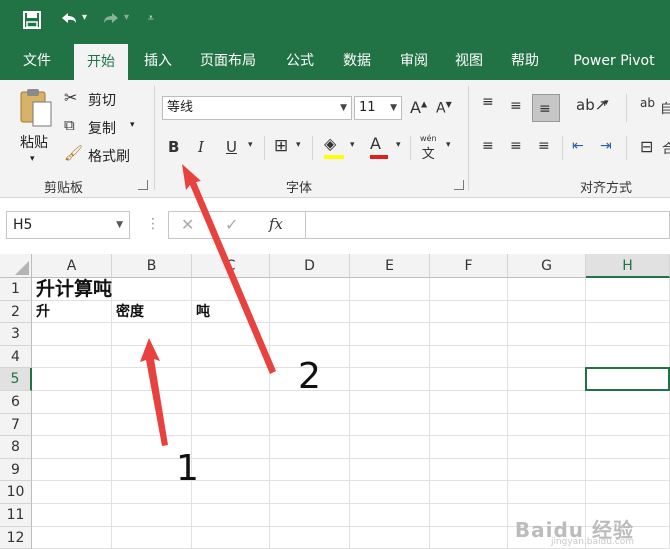 The height and width of the screenshot is (549, 670). Describe the element at coordinates (32, 22) in the screenshot. I see `save-icon` at that location.